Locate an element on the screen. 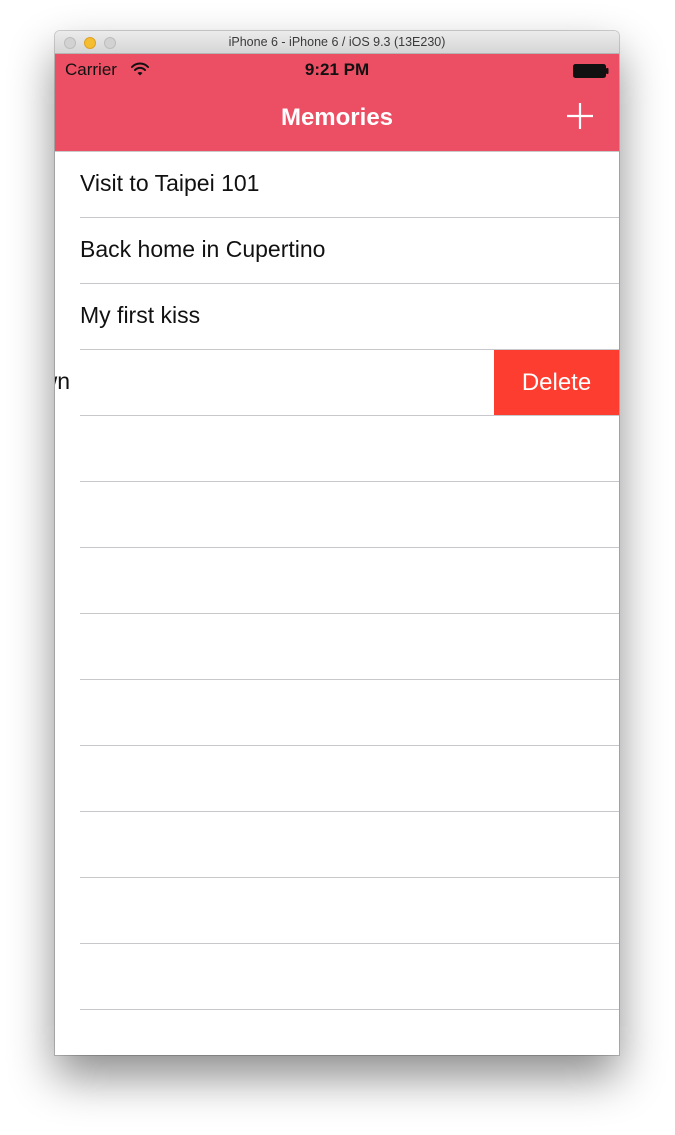 The height and width of the screenshot is (1135, 675). memory-row: My first kiss is located at coordinates (337, 317).